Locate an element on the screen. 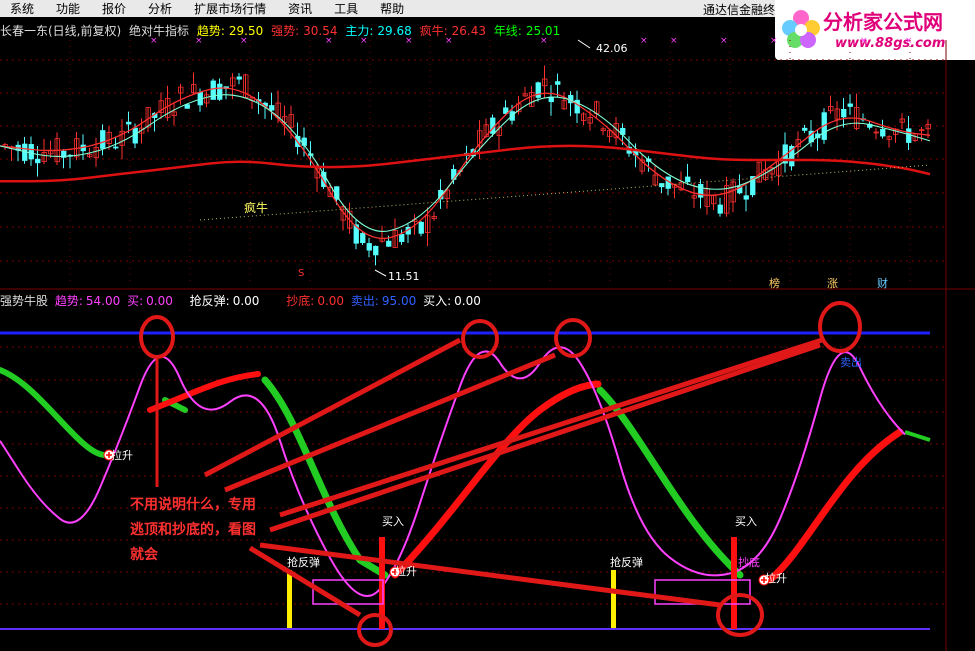 The image size is (975, 651). high-arrow is located at coordinates (584, 44).